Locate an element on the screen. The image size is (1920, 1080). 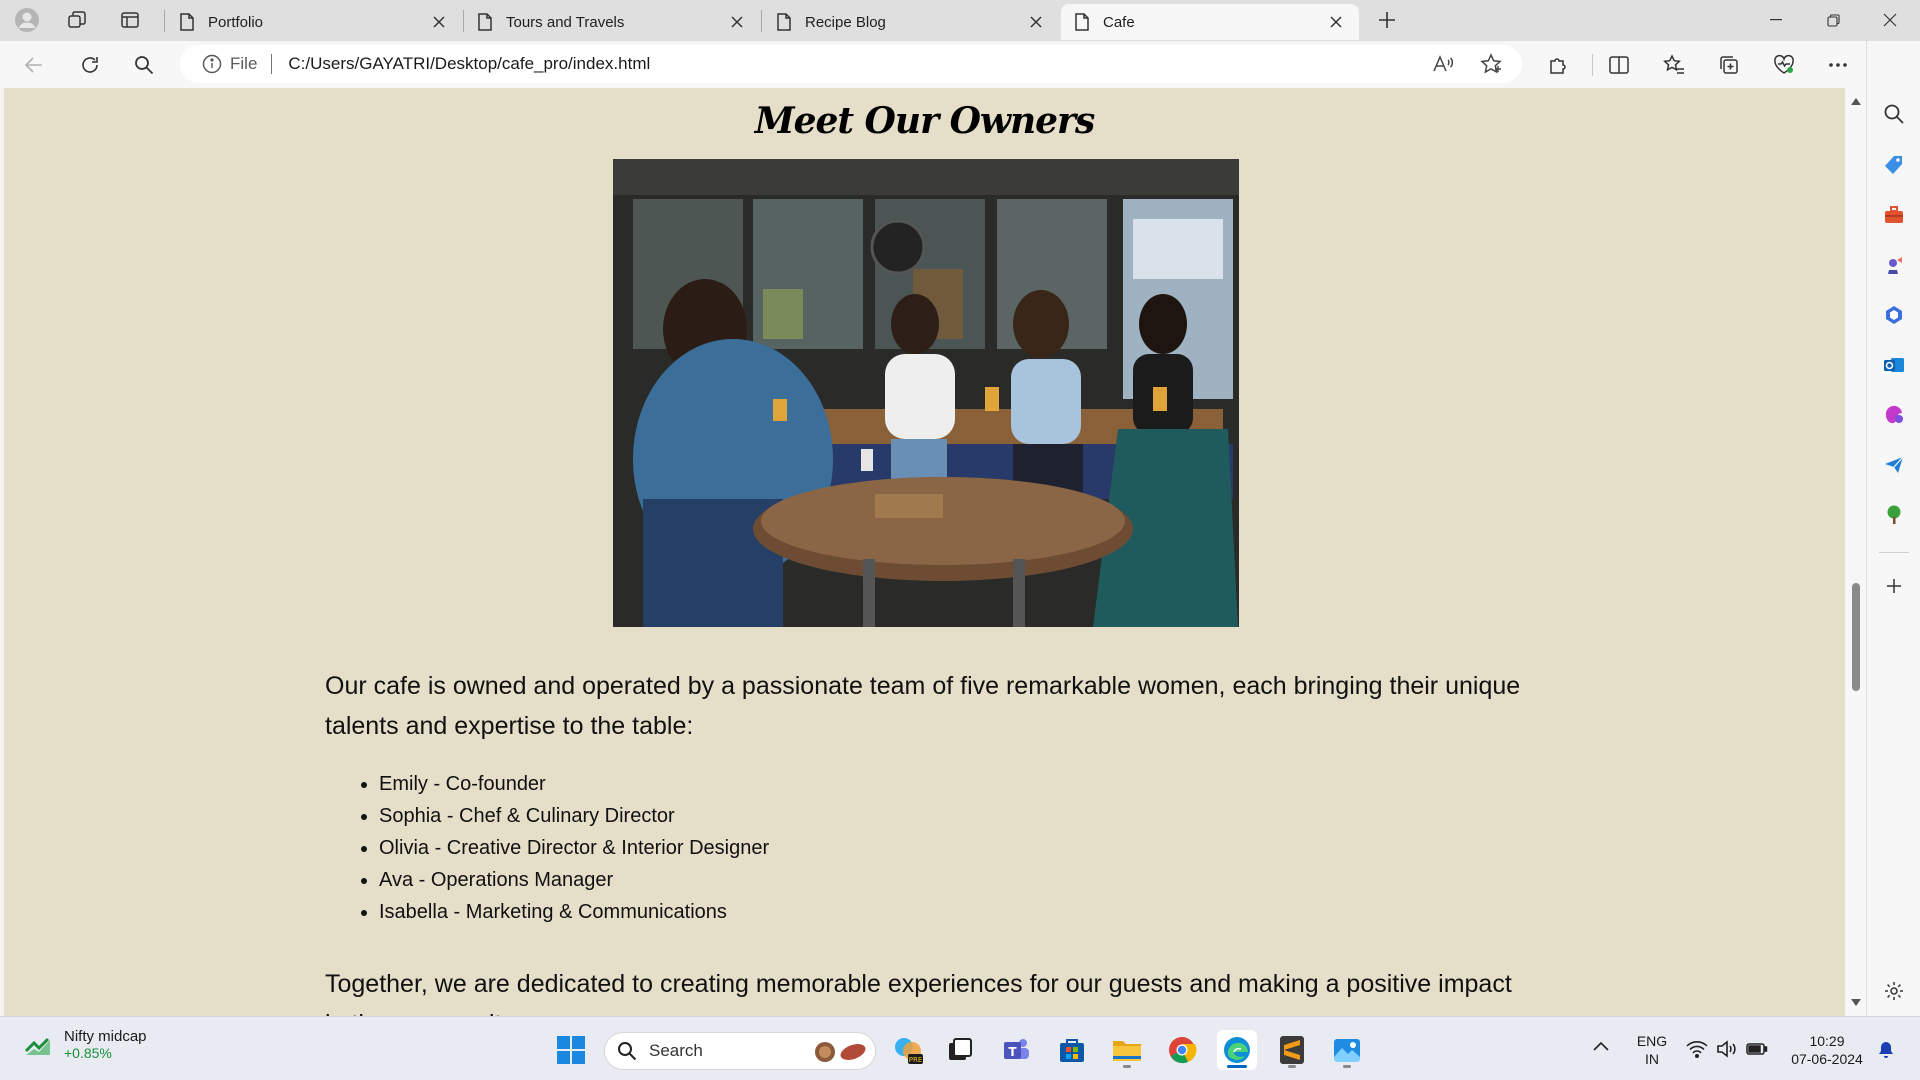
battery-icon is located at coordinates (1757, 1049).